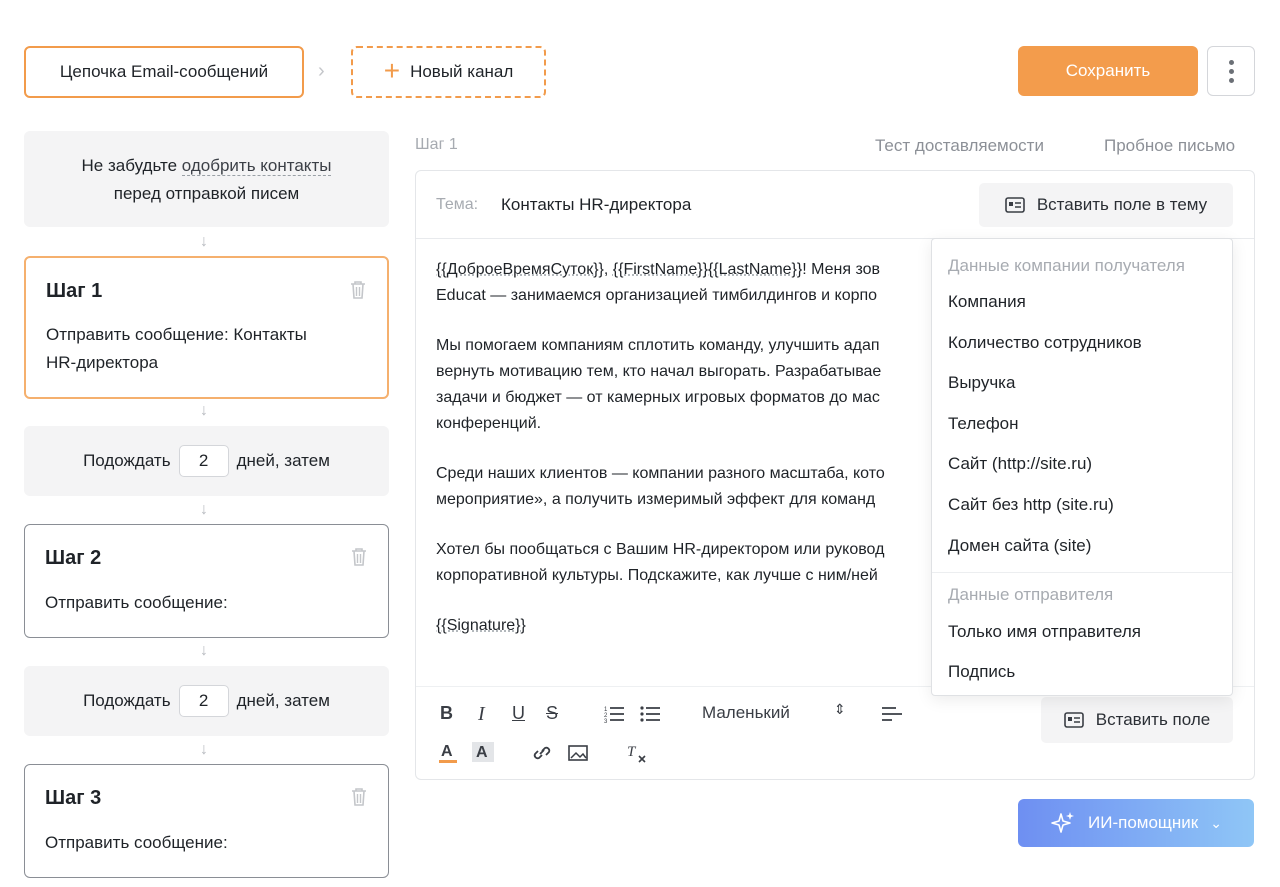  Describe the element at coordinates (518, 713) in the screenshot. I see `underline-icon: U` at that location.